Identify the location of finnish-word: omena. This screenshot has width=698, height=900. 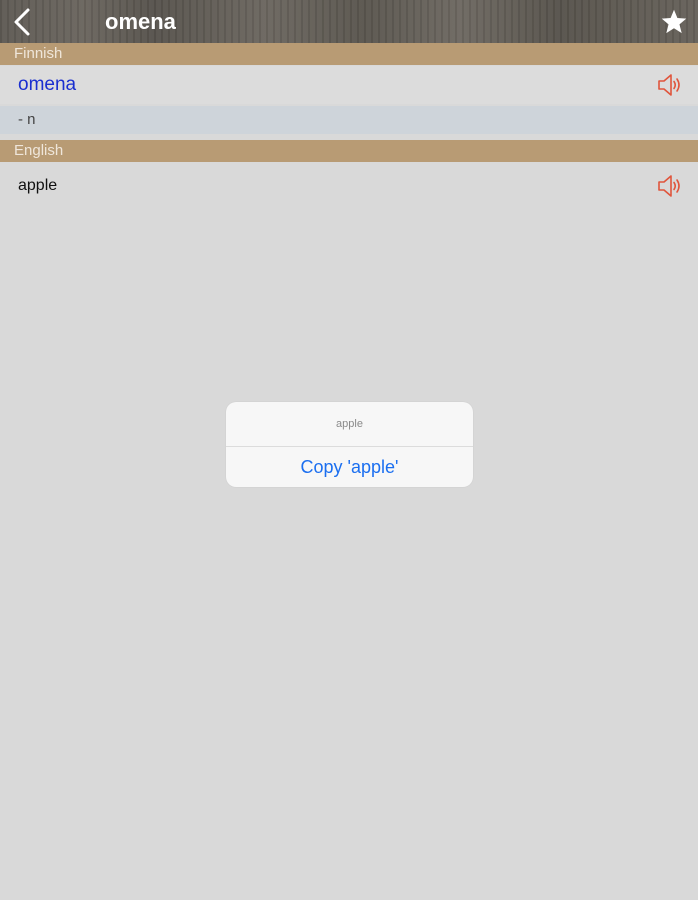
(47, 84).